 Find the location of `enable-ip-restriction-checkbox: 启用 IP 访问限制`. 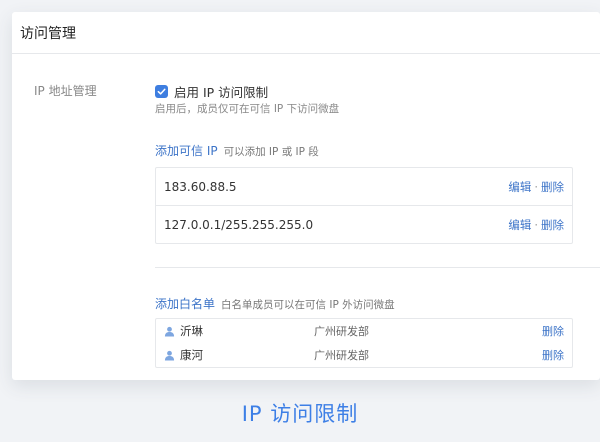

enable-ip-restriction-checkbox: 启用 IP 访问限制 is located at coordinates (211, 91).